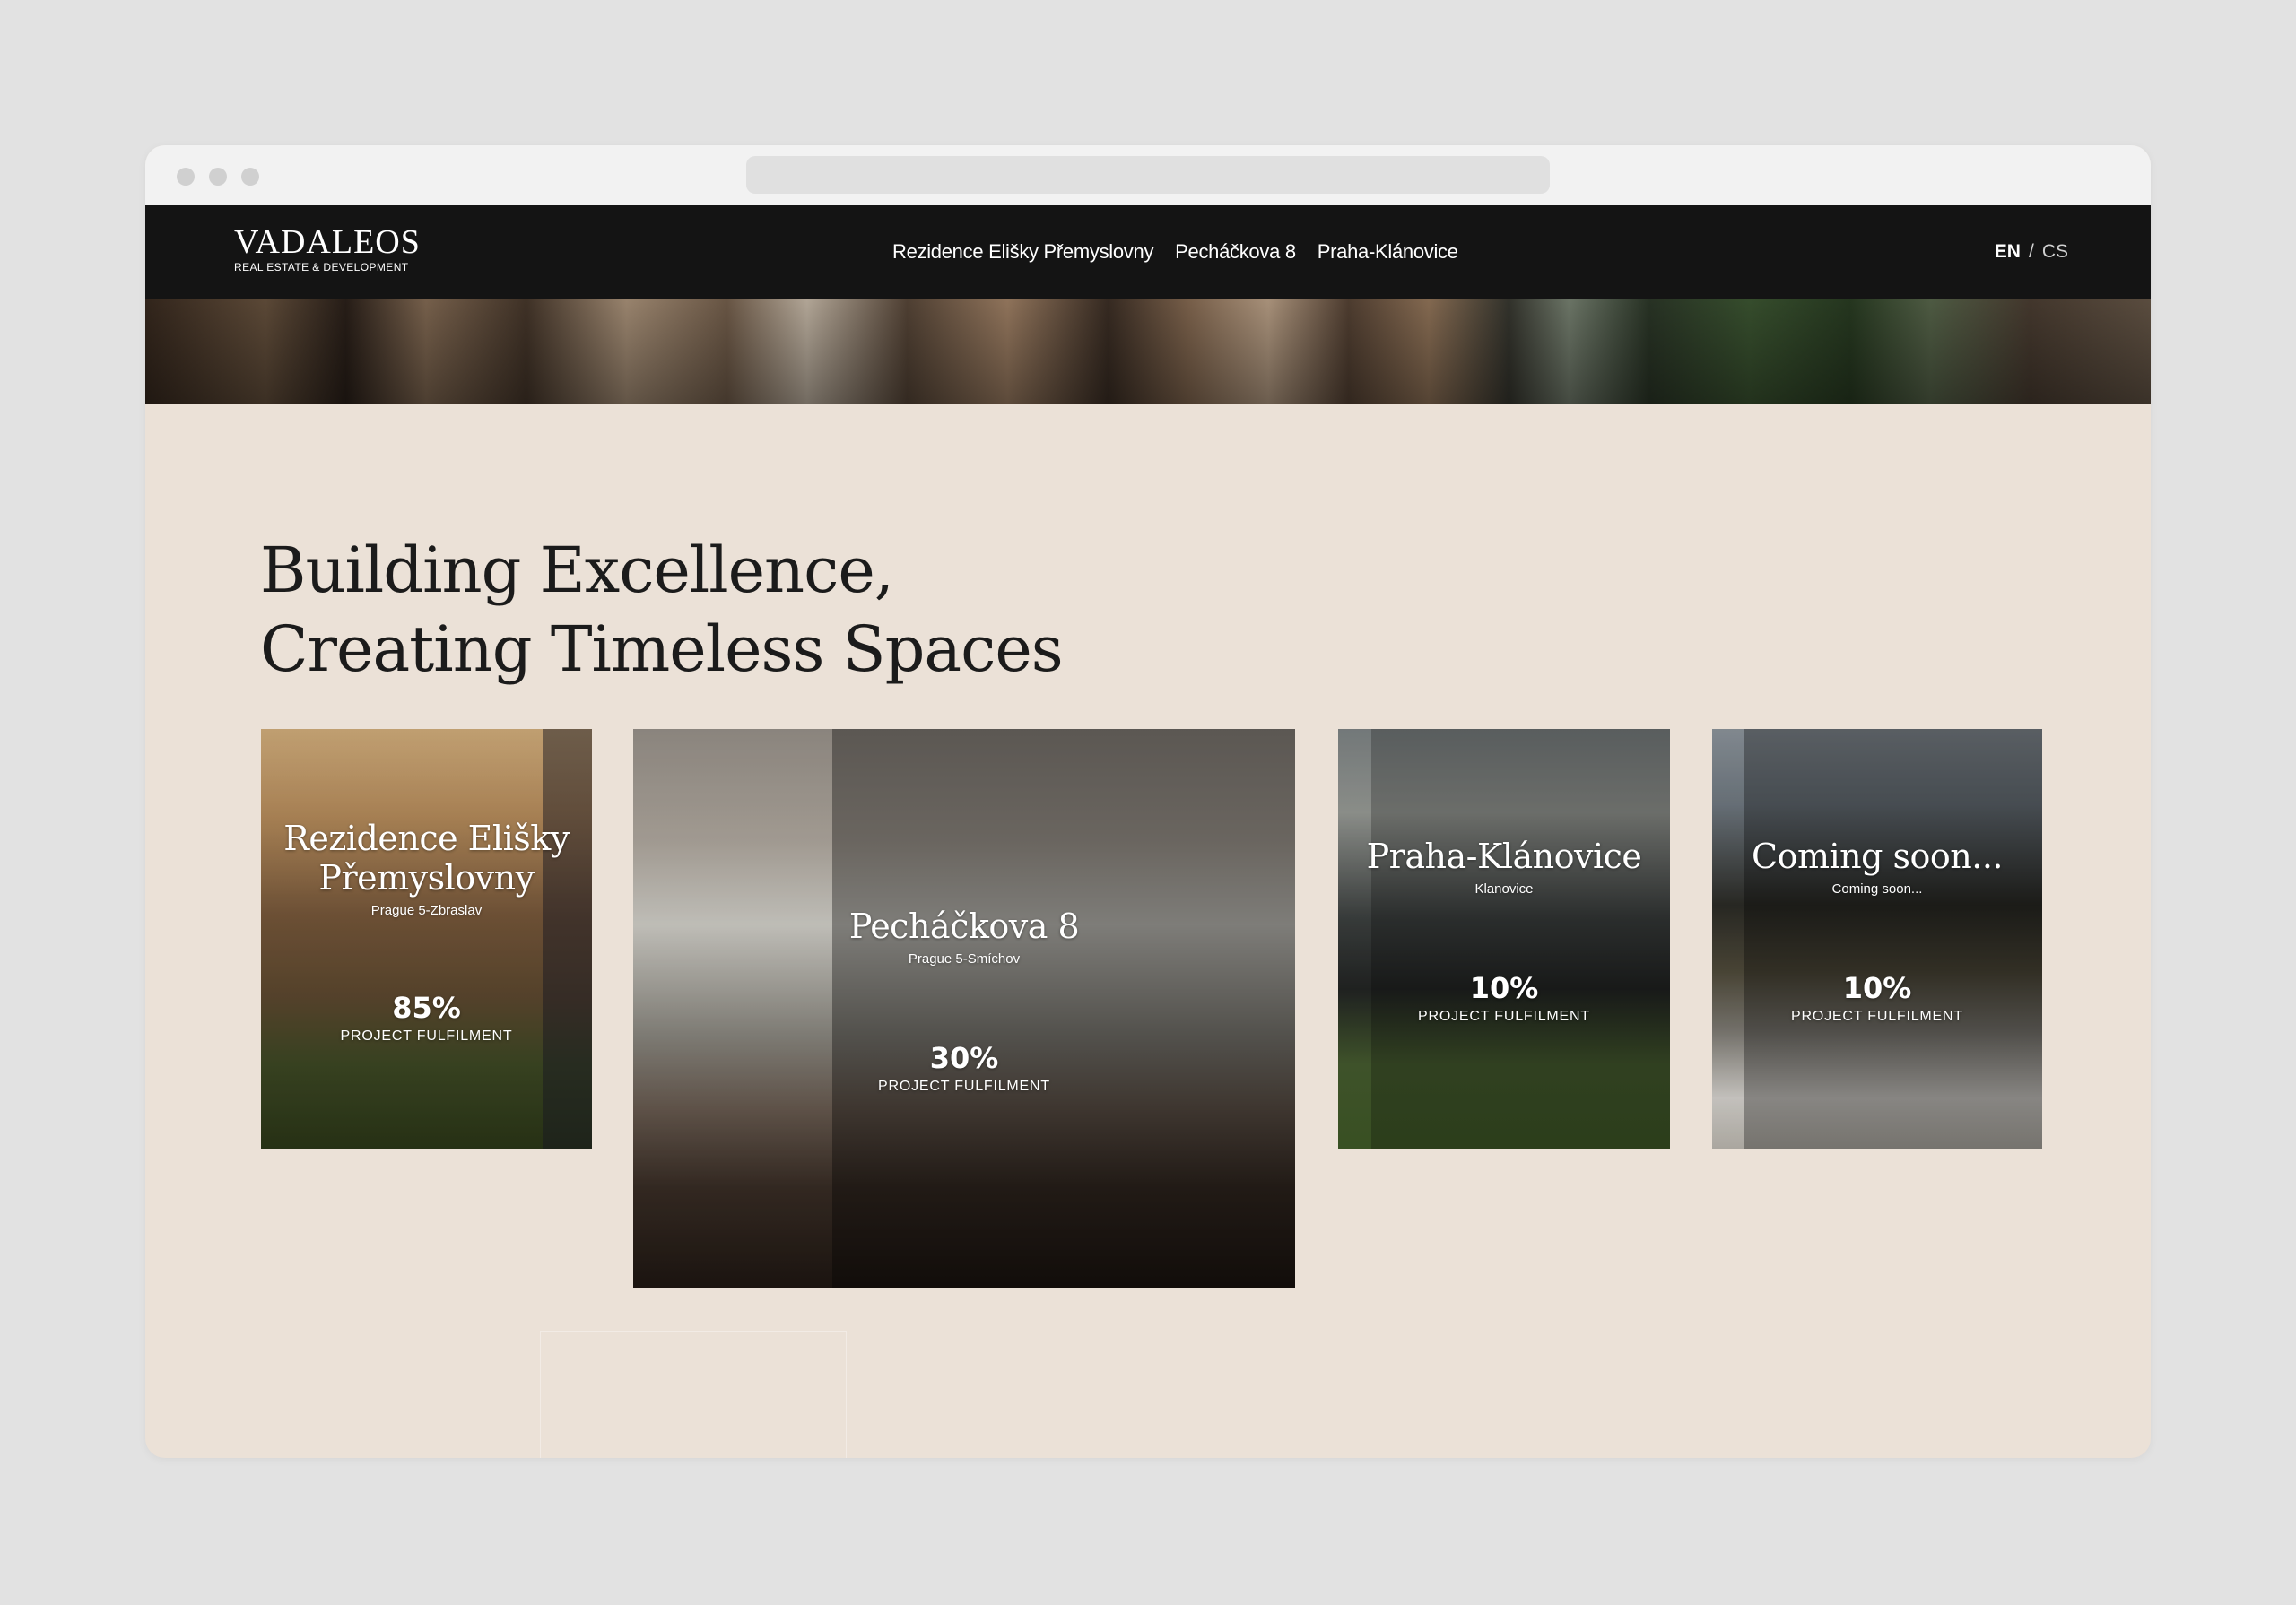 This screenshot has height=1605, width=2296. Describe the element at coordinates (577, 570) in the screenshot. I see `headline-line-1: Building Excellence,` at that location.